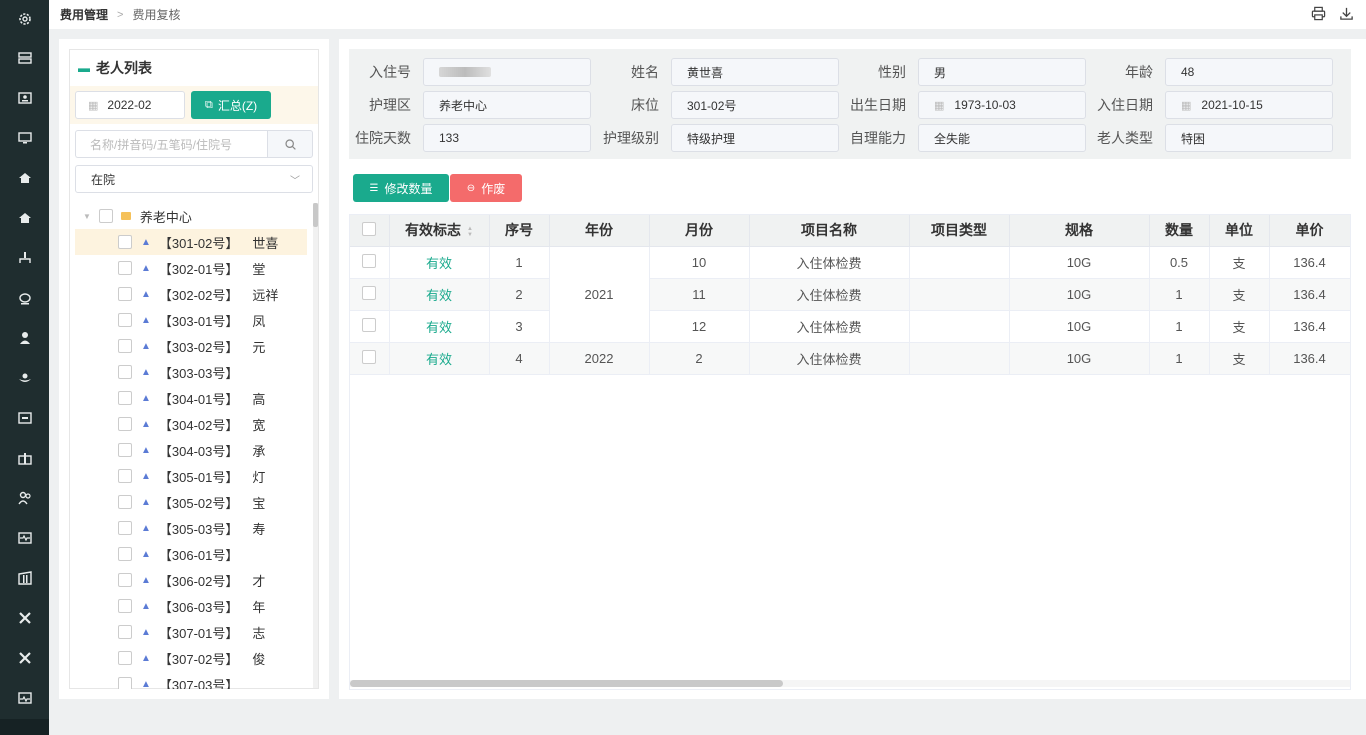  Describe the element at coordinates (237, 105) in the screenshot. I see `summary-button-label: 汇总(Z)` at that location.